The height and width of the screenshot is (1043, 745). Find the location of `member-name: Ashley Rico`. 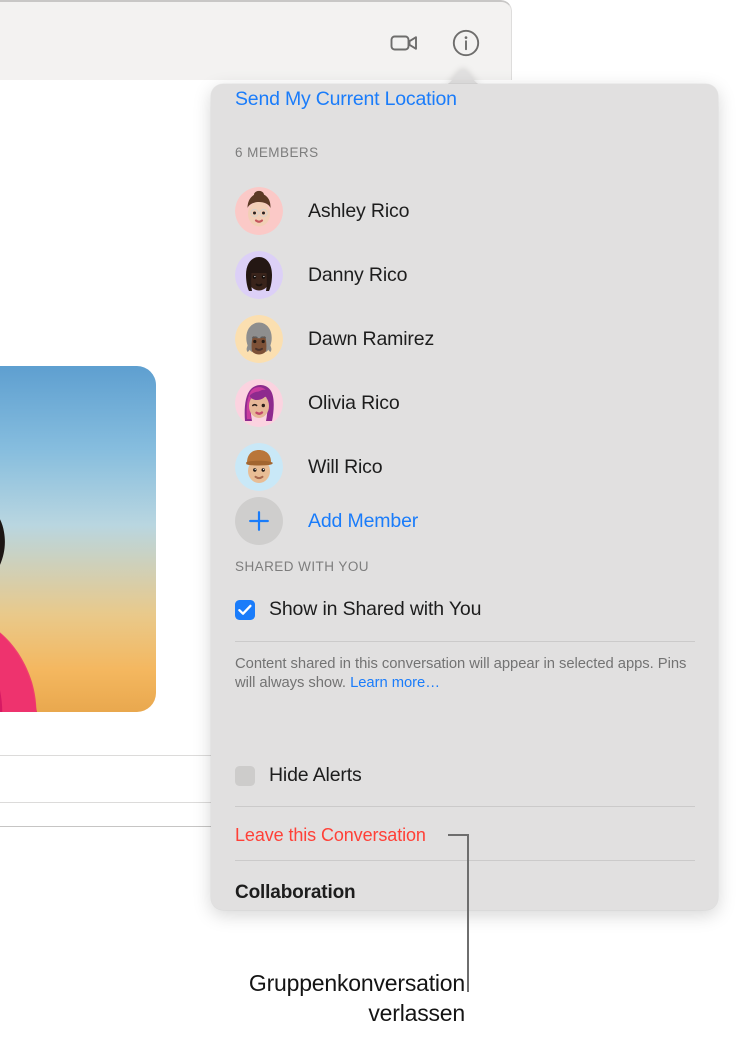

member-name: Ashley Rico is located at coordinates (359, 210).